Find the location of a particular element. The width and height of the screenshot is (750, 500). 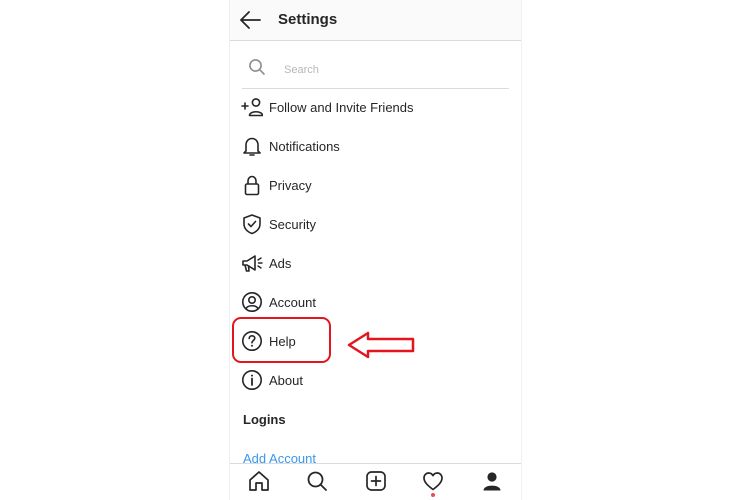

menu-item-account: Account is located at coordinates (375, 302).